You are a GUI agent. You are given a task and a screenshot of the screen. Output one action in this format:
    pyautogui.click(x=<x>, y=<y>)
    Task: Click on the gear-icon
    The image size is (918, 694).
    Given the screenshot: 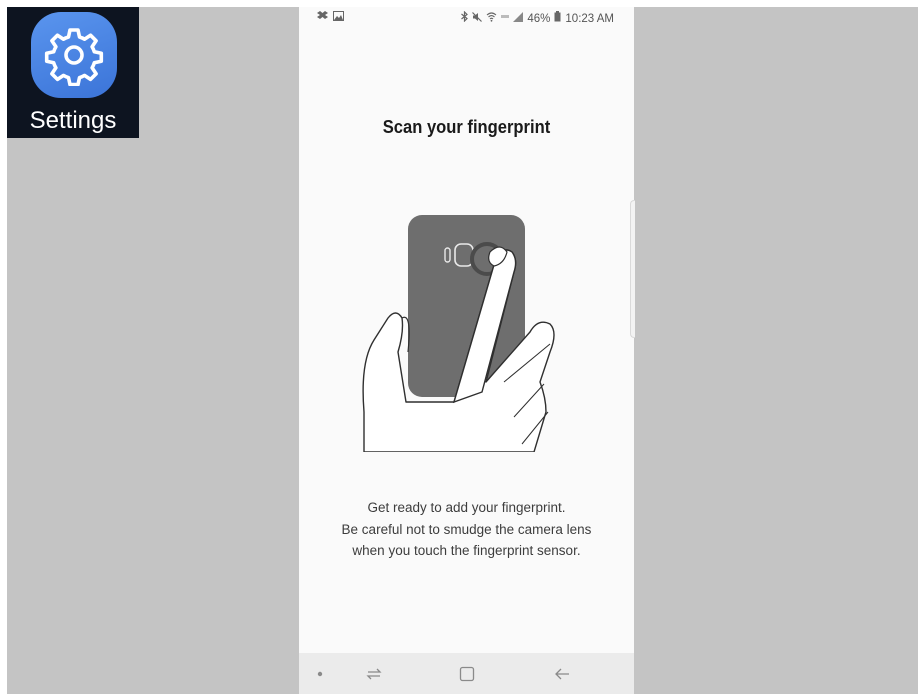 What is the action you would take?
    pyautogui.click(x=74, y=55)
    